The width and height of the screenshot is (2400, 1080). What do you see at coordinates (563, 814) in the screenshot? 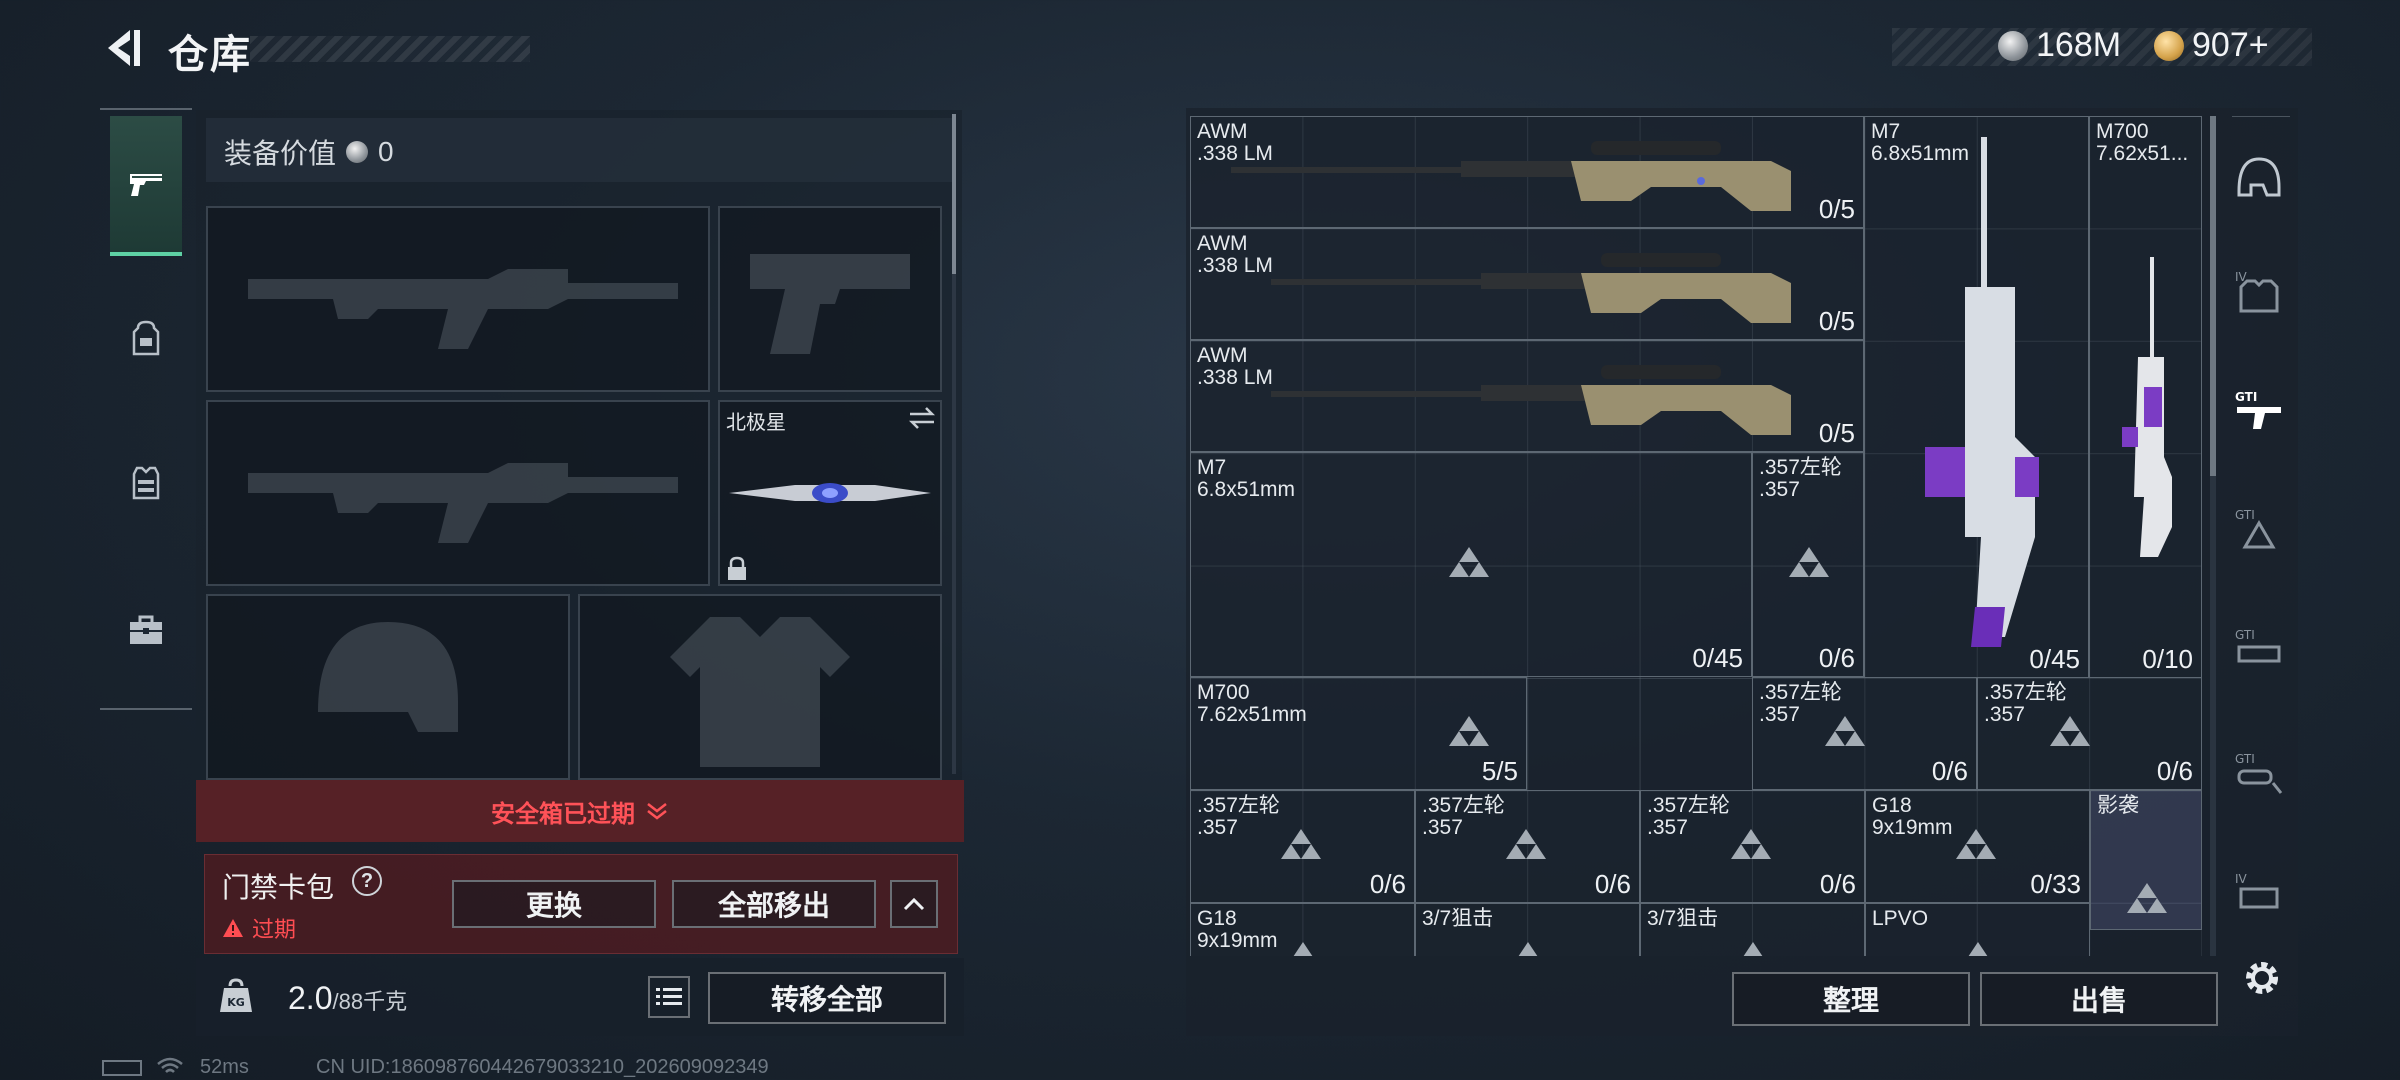
I see `safebox-status: 安全箱已过期` at bounding box center [563, 814].